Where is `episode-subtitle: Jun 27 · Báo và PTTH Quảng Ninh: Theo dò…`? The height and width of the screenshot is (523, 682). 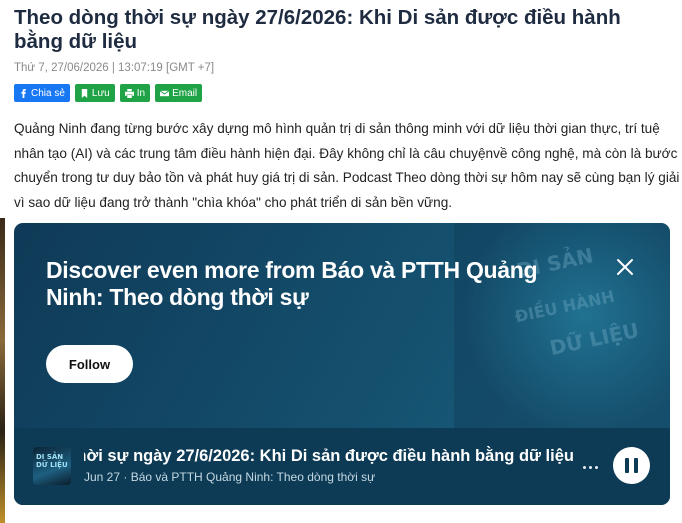 episode-subtitle: Jun 27 · Báo và PTTH Quảng Ninh: Theo dò… is located at coordinates (229, 477).